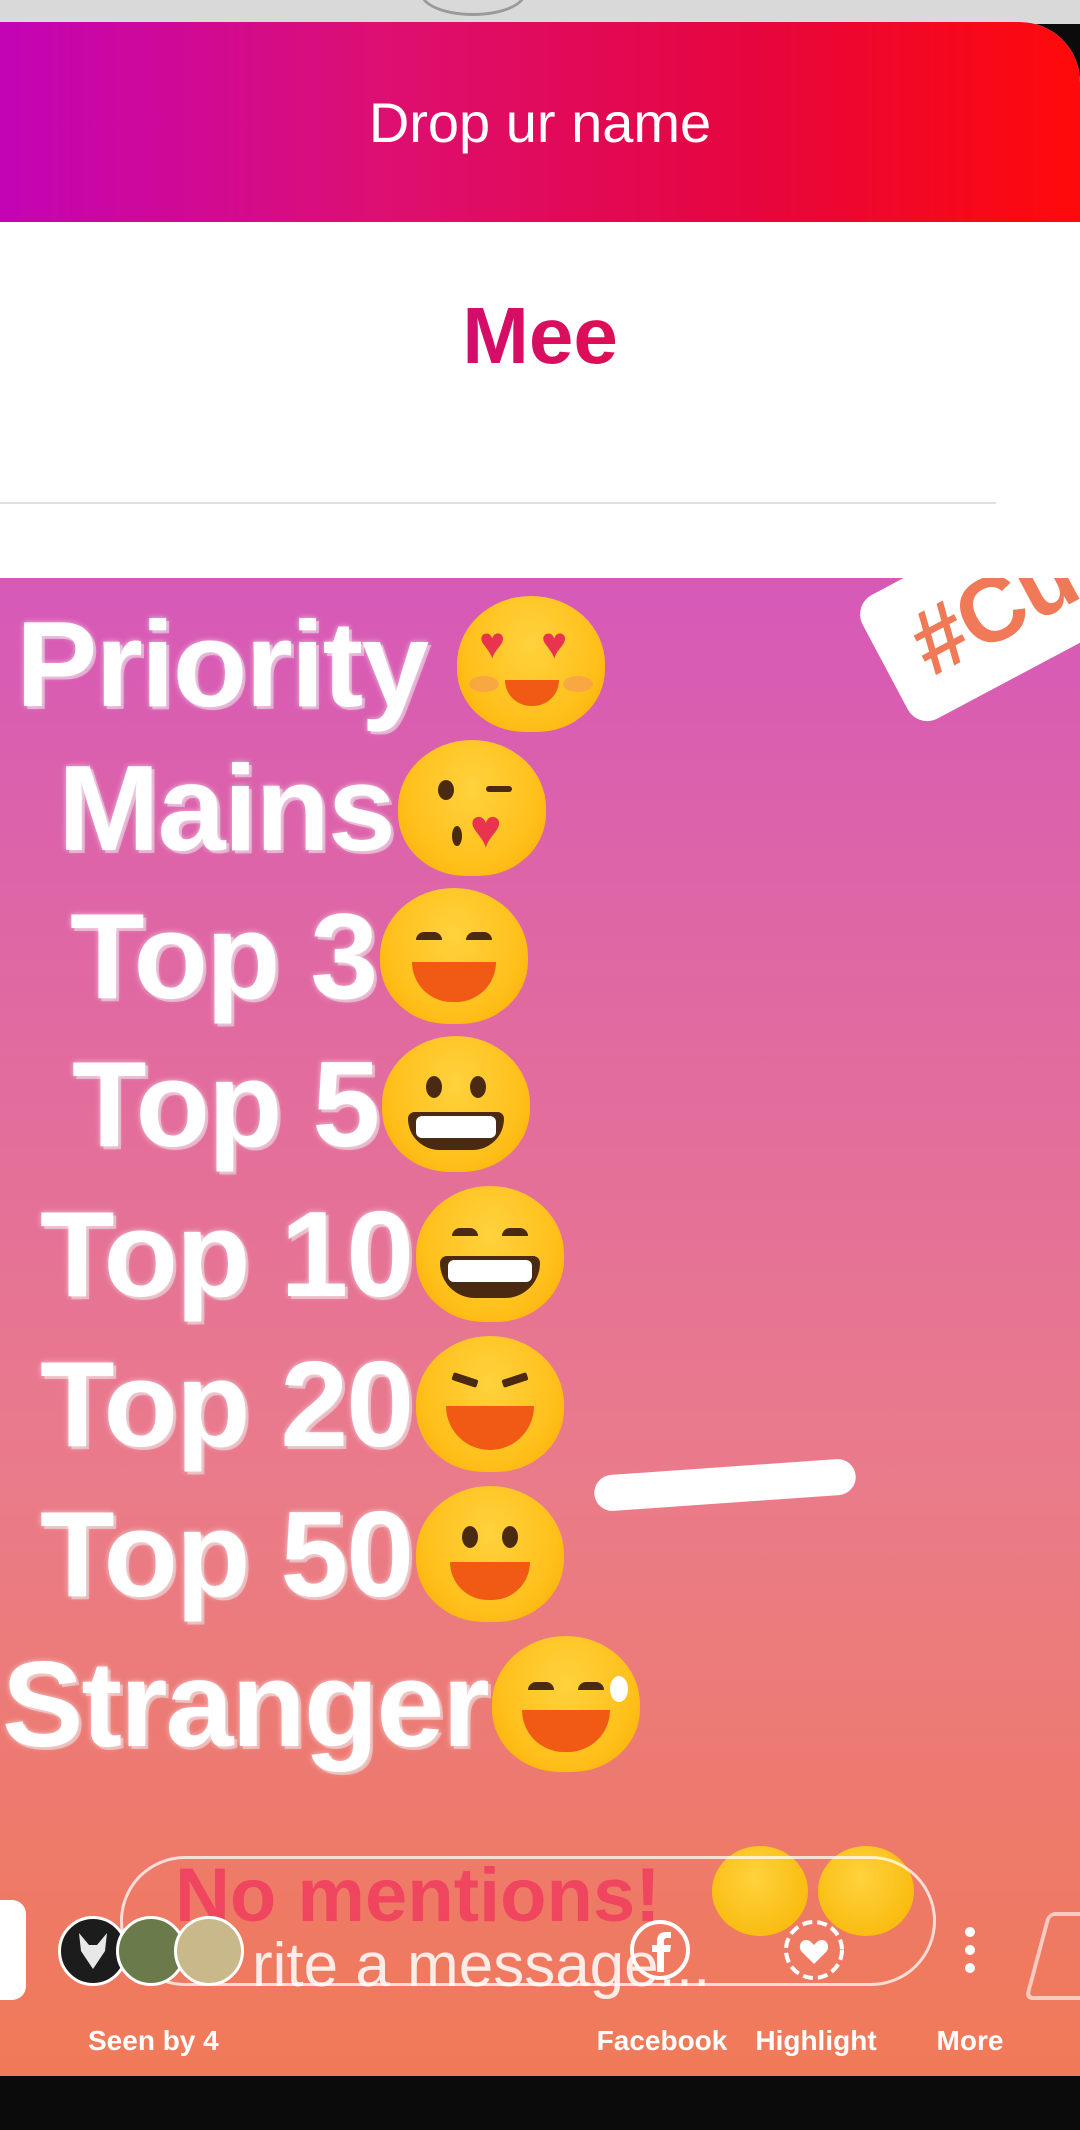  Describe the element at coordinates (456, 1104) in the screenshot. I see `grinning-icon` at that location.